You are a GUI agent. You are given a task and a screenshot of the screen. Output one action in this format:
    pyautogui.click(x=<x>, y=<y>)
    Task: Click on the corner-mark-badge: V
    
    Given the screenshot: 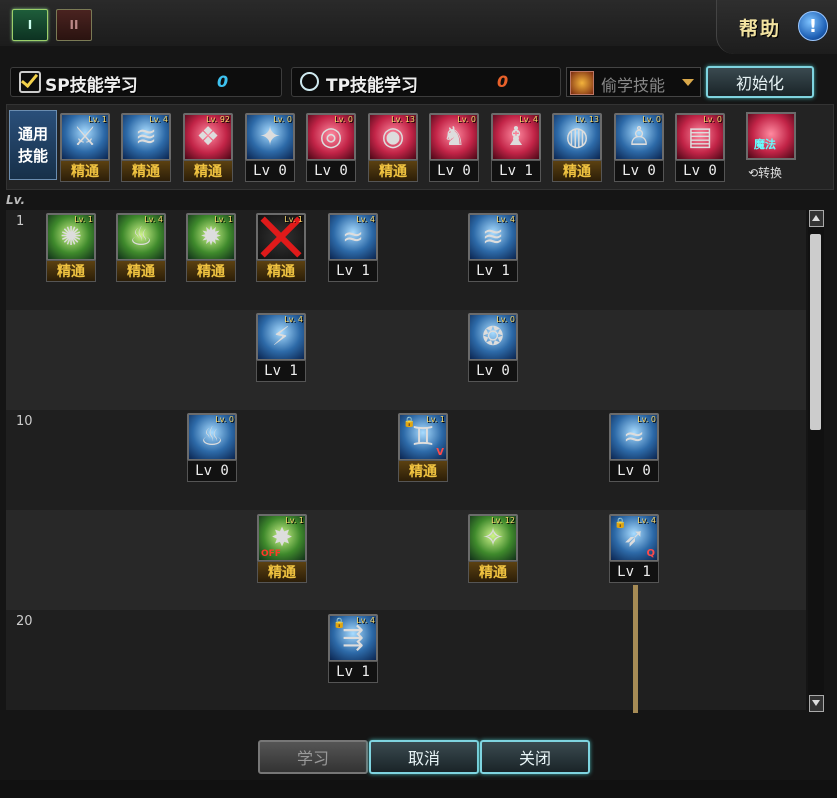 What is the action you would take?
    pyautogui.click(x=440, y=452)
    